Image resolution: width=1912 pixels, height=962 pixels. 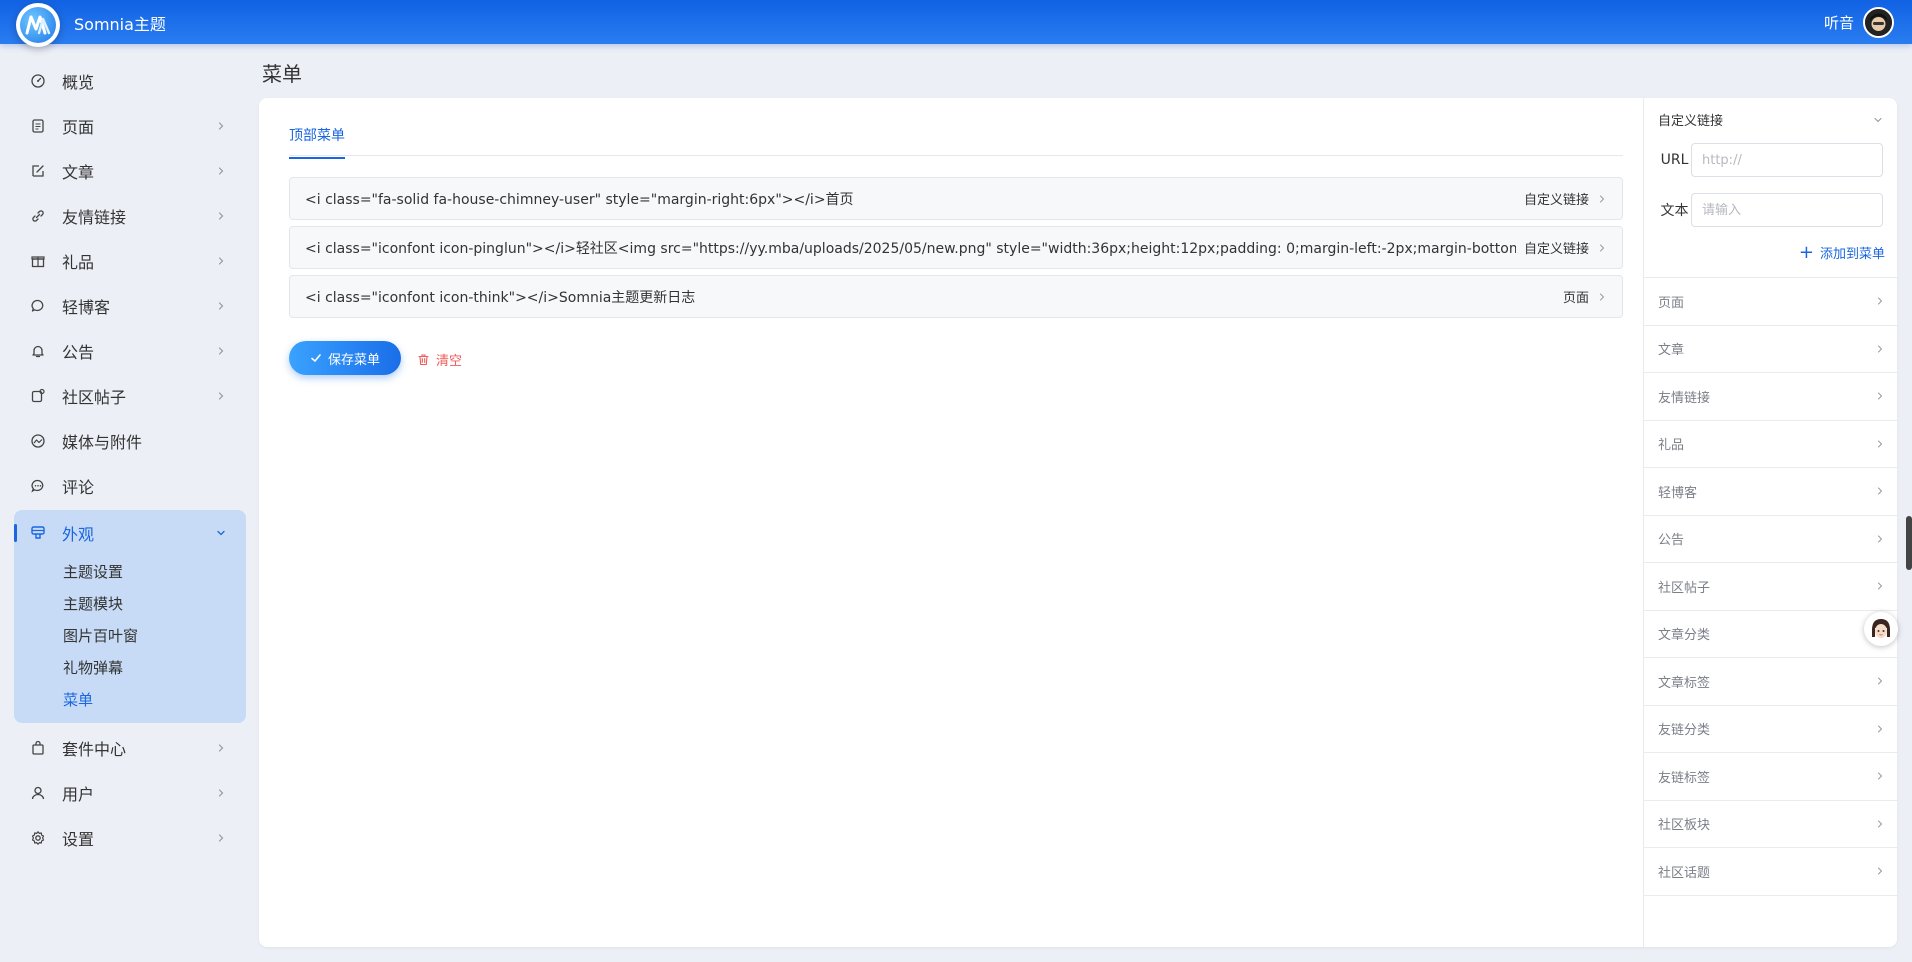 I want to click on sidebar-item-bag: 套件中心, so click(x=130, y=747).